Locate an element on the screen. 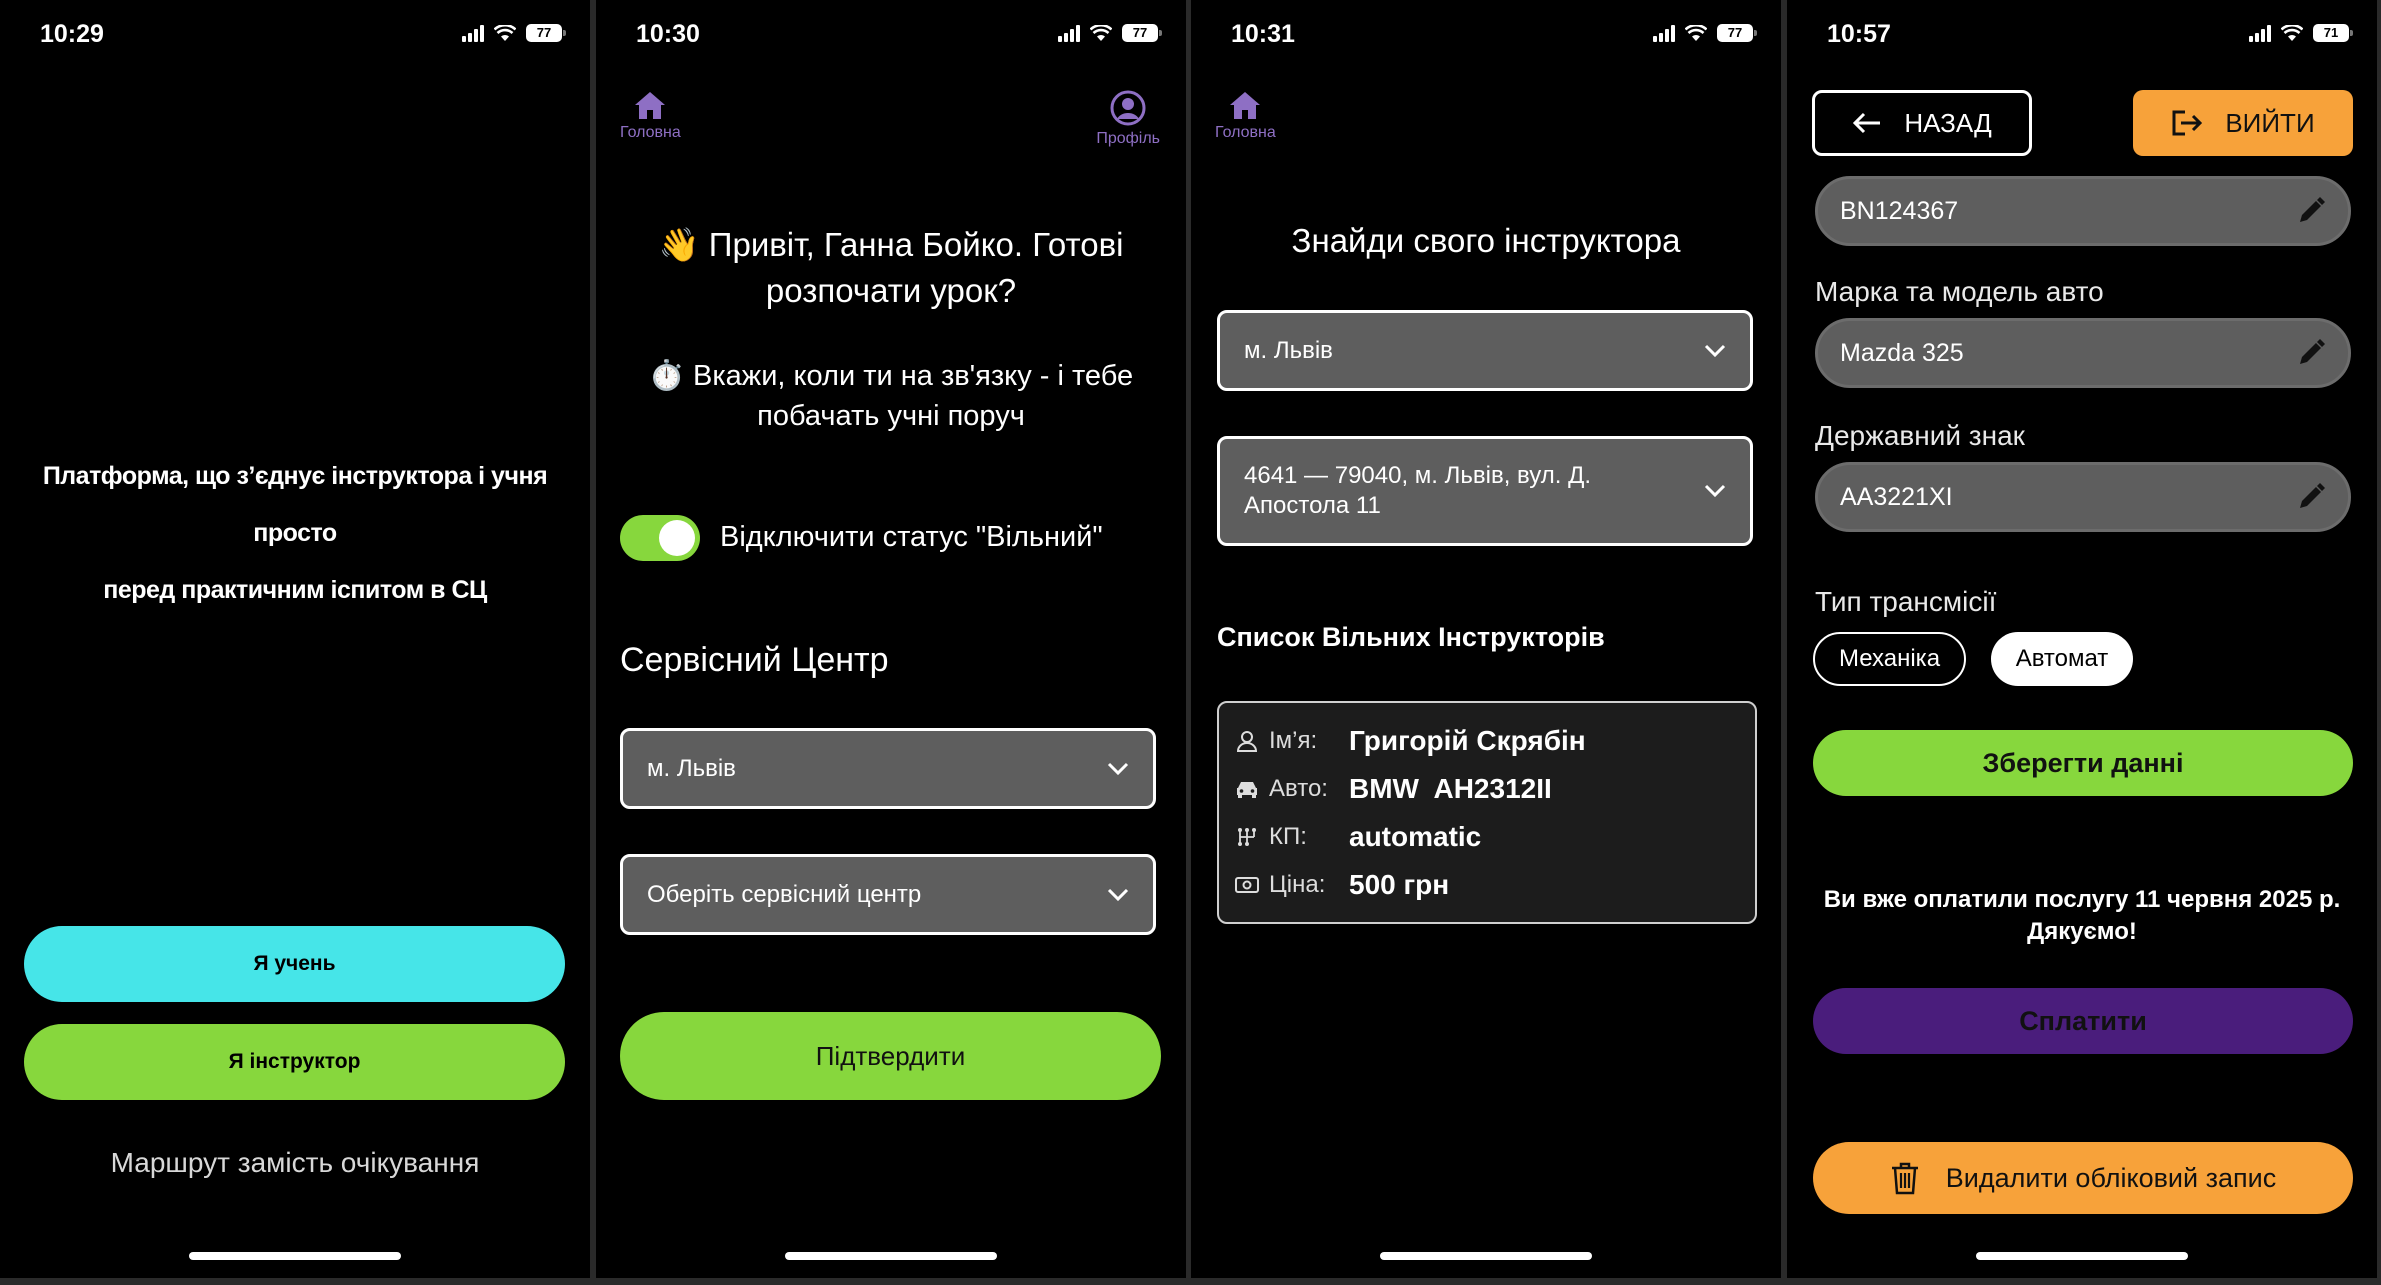 This screenshot has width=2381, height=1285. delete-account-button: Видалити обліковий запис is located at coordinates (2083, 1178).